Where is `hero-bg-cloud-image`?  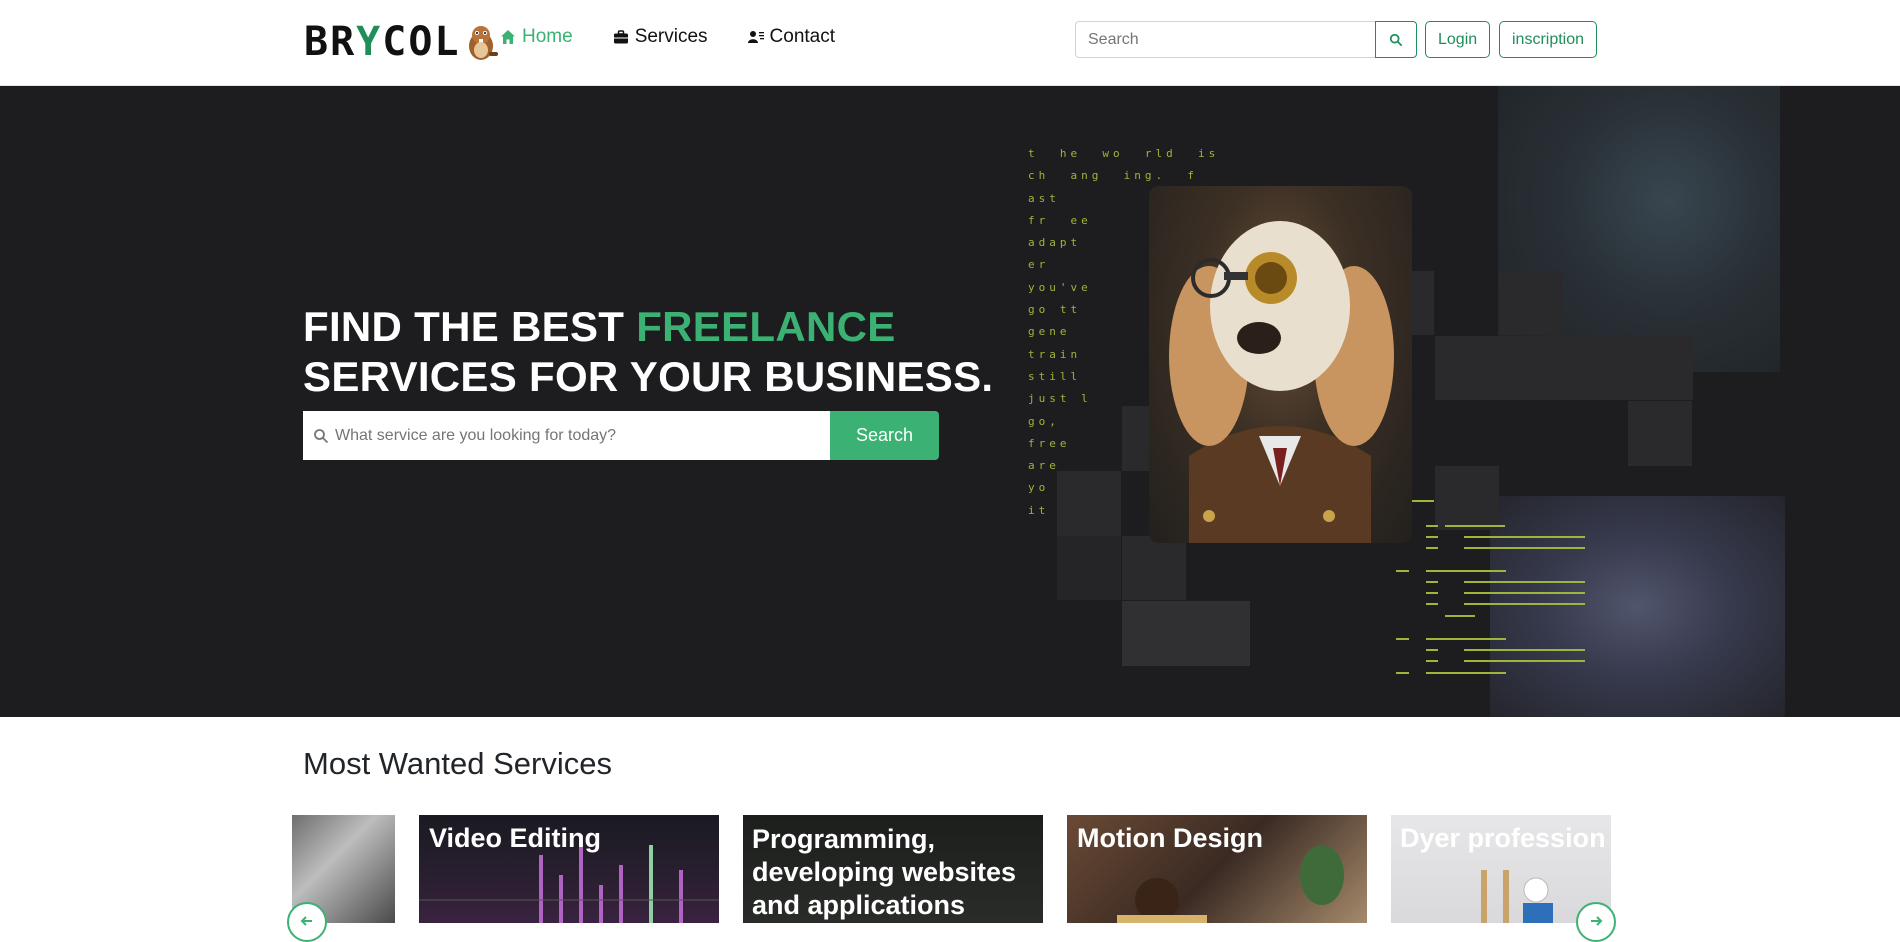 hero-bg-cloud-image is located at coordinates (1637, 606).